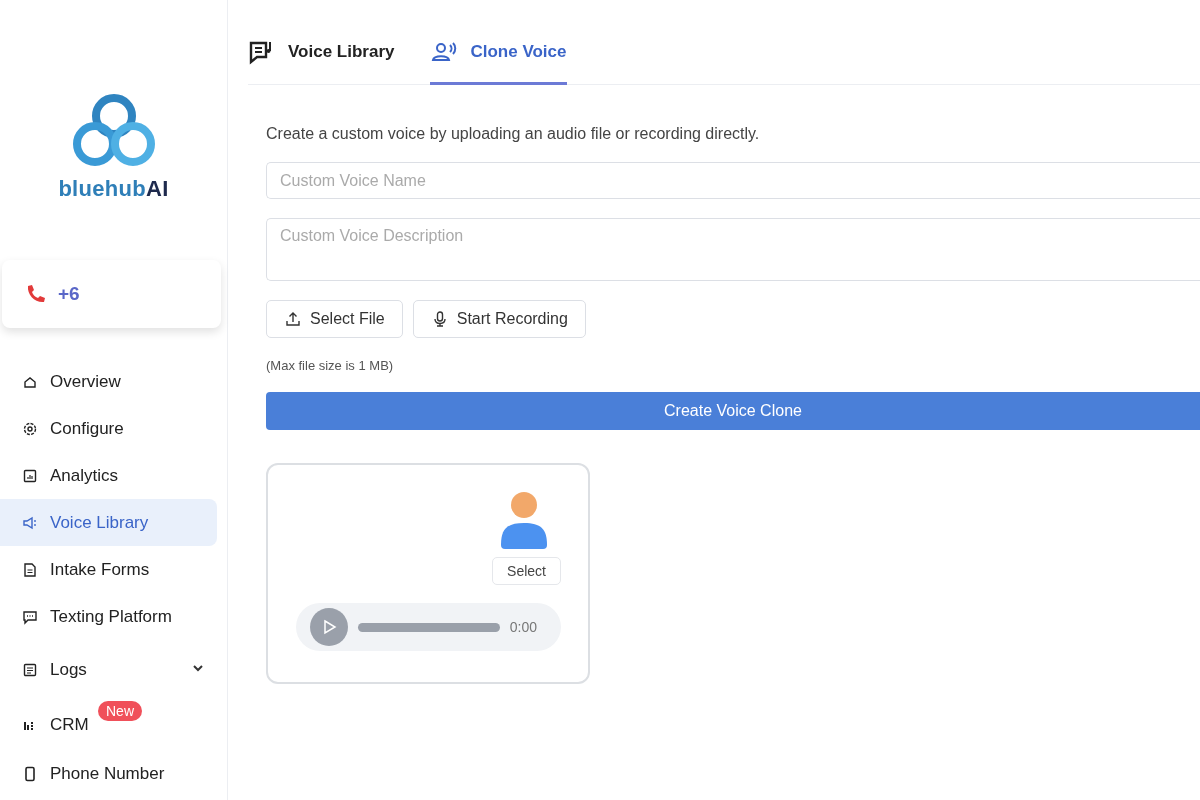 The width and height of the screenshot is (1200, 800). I want to click on sidebar-item: Intake Forms, so click(108, 569).